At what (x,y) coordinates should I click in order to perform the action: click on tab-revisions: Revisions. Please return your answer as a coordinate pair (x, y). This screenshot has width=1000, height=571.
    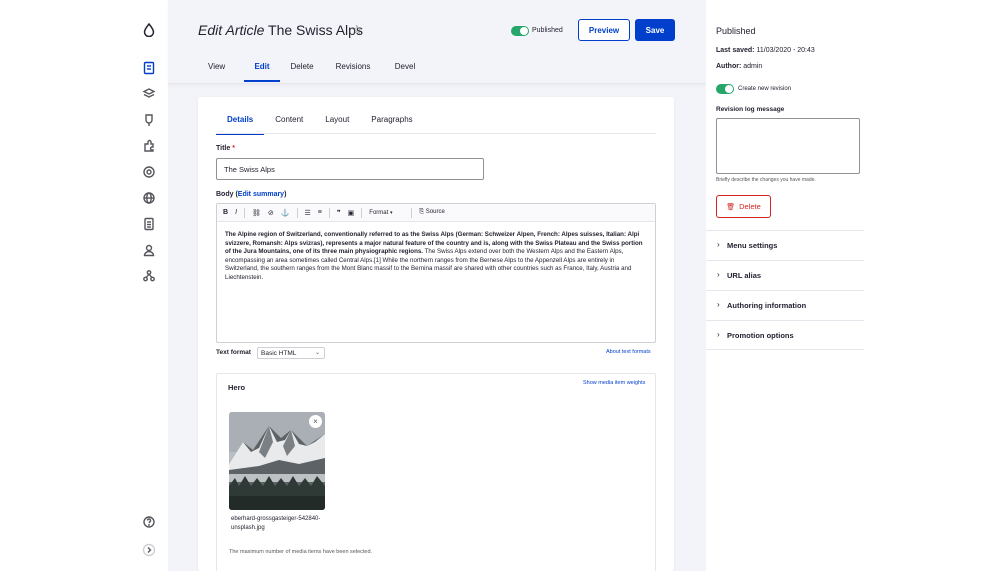
    Looking at the image, I should click on (353, 70).